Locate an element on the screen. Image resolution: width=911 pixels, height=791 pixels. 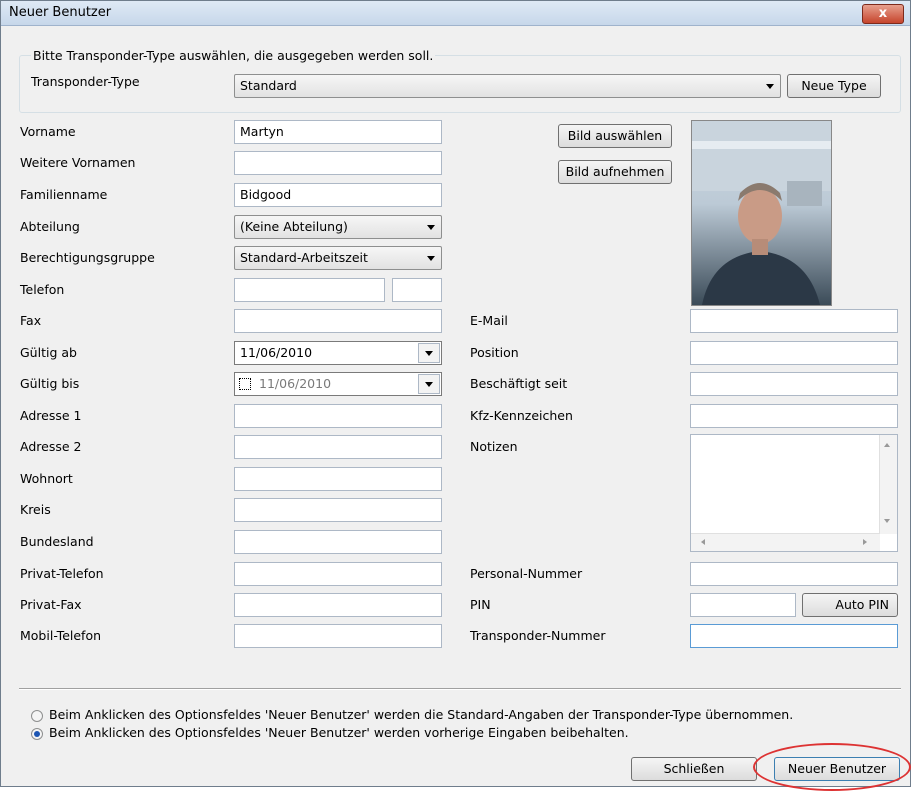
label-position: Position is located at coordinates (494, 352).